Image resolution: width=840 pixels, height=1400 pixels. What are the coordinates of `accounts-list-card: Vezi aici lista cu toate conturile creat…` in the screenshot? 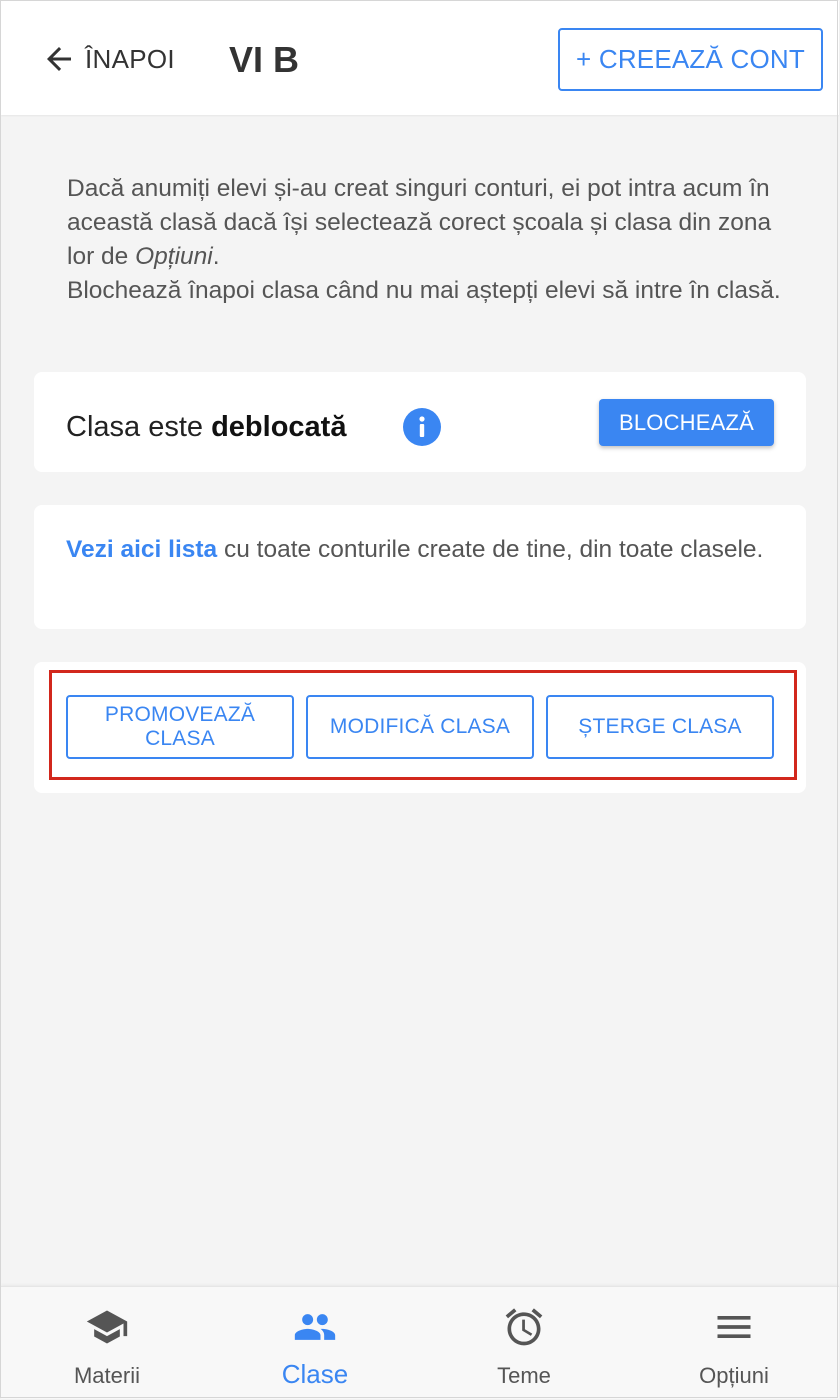 It's located at (420, 567).